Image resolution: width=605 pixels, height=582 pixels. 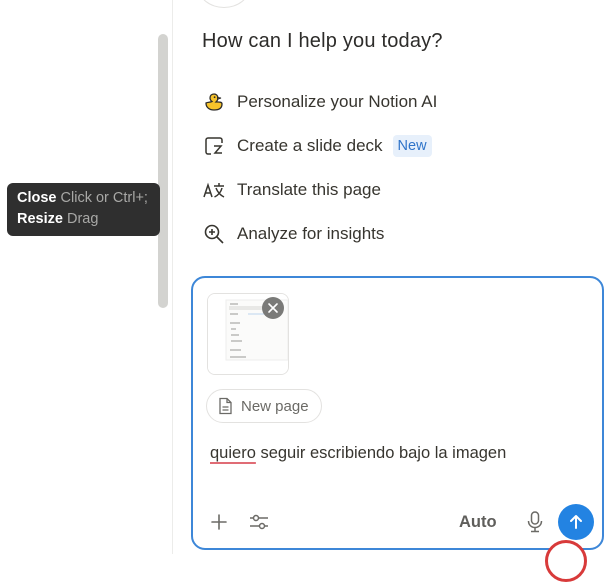 I want to click on composer-input: quiero seguir escribiendo bajo la imagen, so click(x=358, y=453).